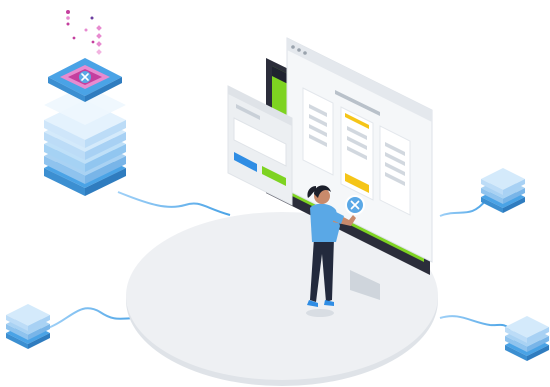 The width and height of the screenshot is (550, 387). What do you see at coordinates (28, 326) in the screenshot?
I see `node-stack-left-bottom` at bounding box center [28, 326].